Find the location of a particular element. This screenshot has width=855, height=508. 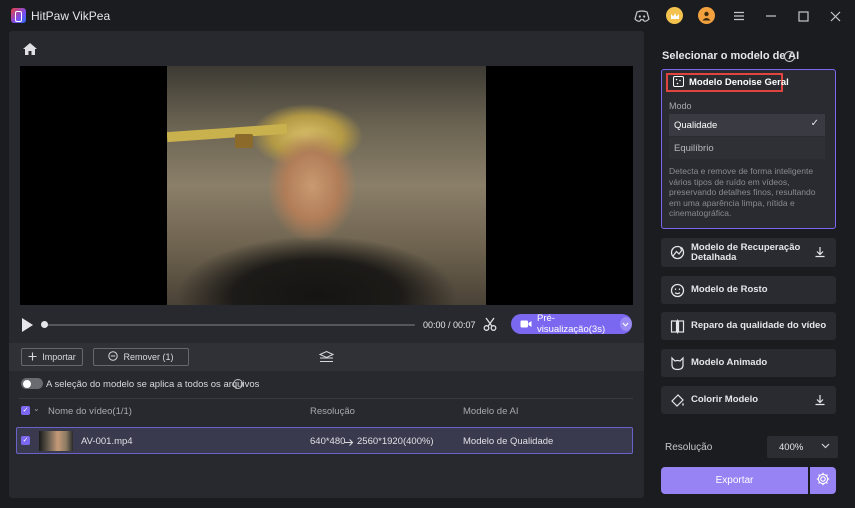

denoise-model-label: Modelo Denoise Geral is located at coordinates (739, 82).